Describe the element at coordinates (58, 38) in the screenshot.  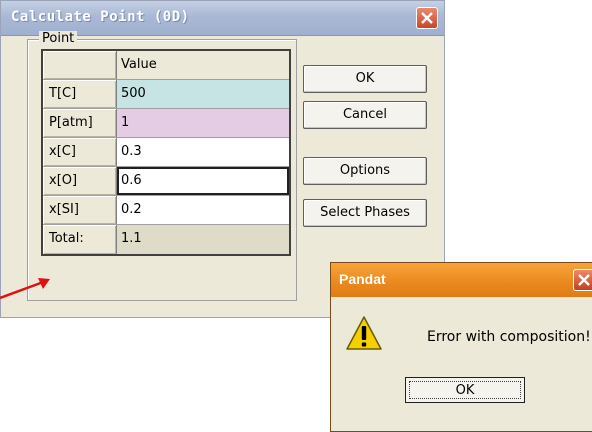
I see `group-label: Point` at that location.